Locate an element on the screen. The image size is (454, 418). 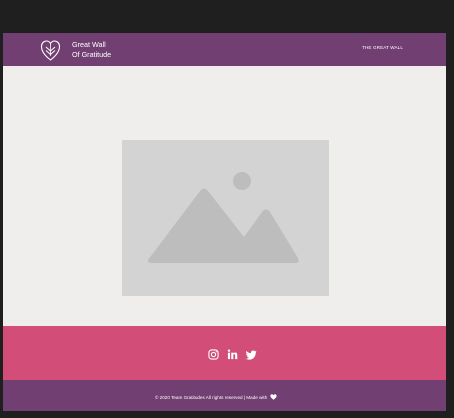
brand-line-1: Great Wall is located at coordinates (89, 44).